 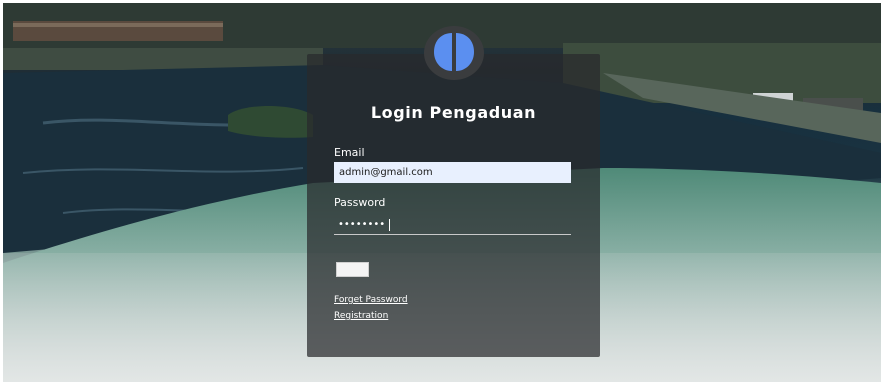 I want to click on login-title: Login Pengaduan, so click(x=453, y=112).